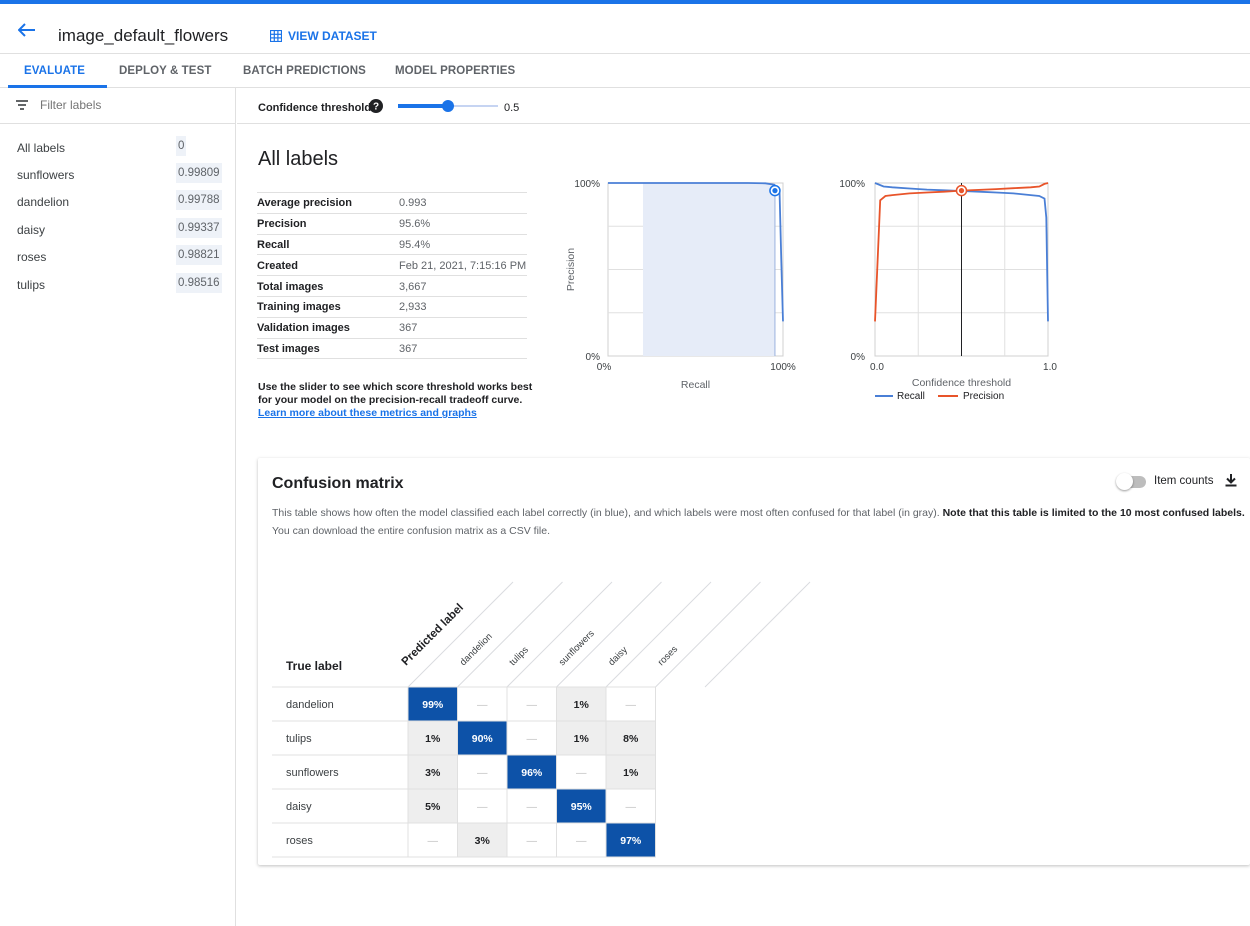 This screenshot has width=1250, height=926. Describe the element at coordinates (314, 666) in the screenshot. I see `true-label-header: True label` at that location.